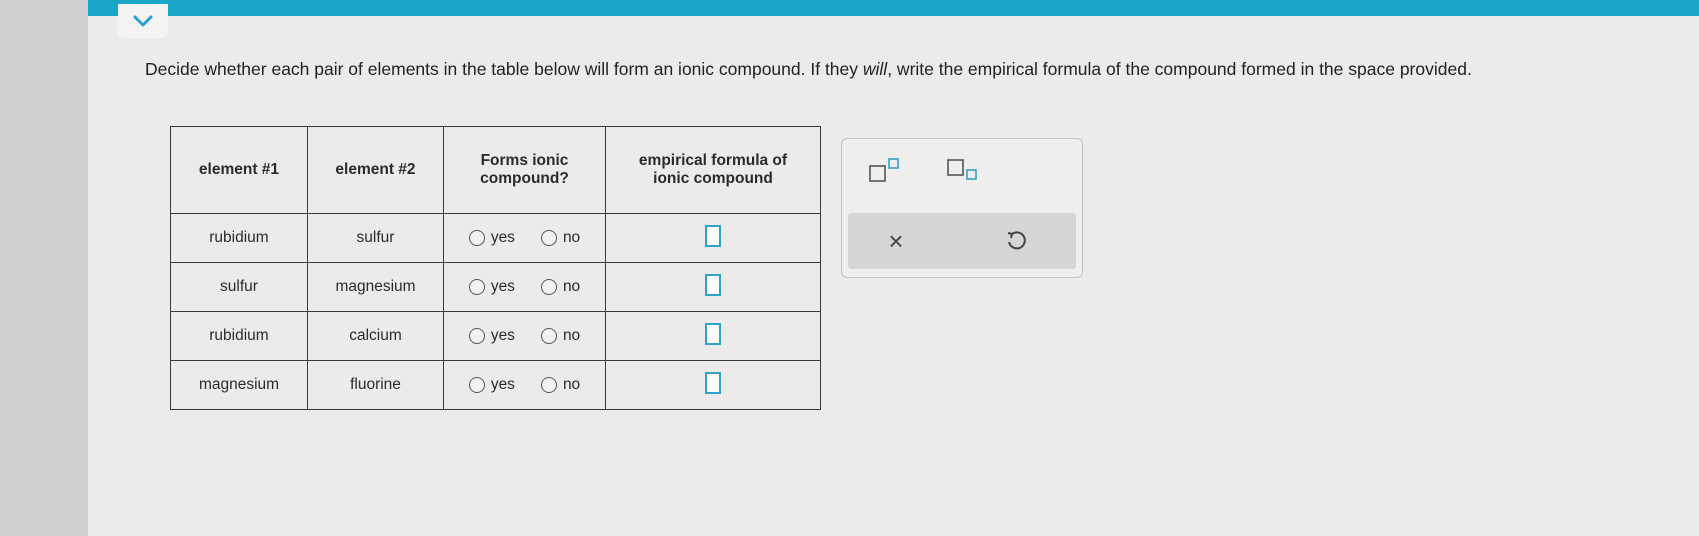 Image resolution: width=1699 pixels, height=536 pixels. I want to click on table-row: rubidium sulfur yes no, so click(495, 238).